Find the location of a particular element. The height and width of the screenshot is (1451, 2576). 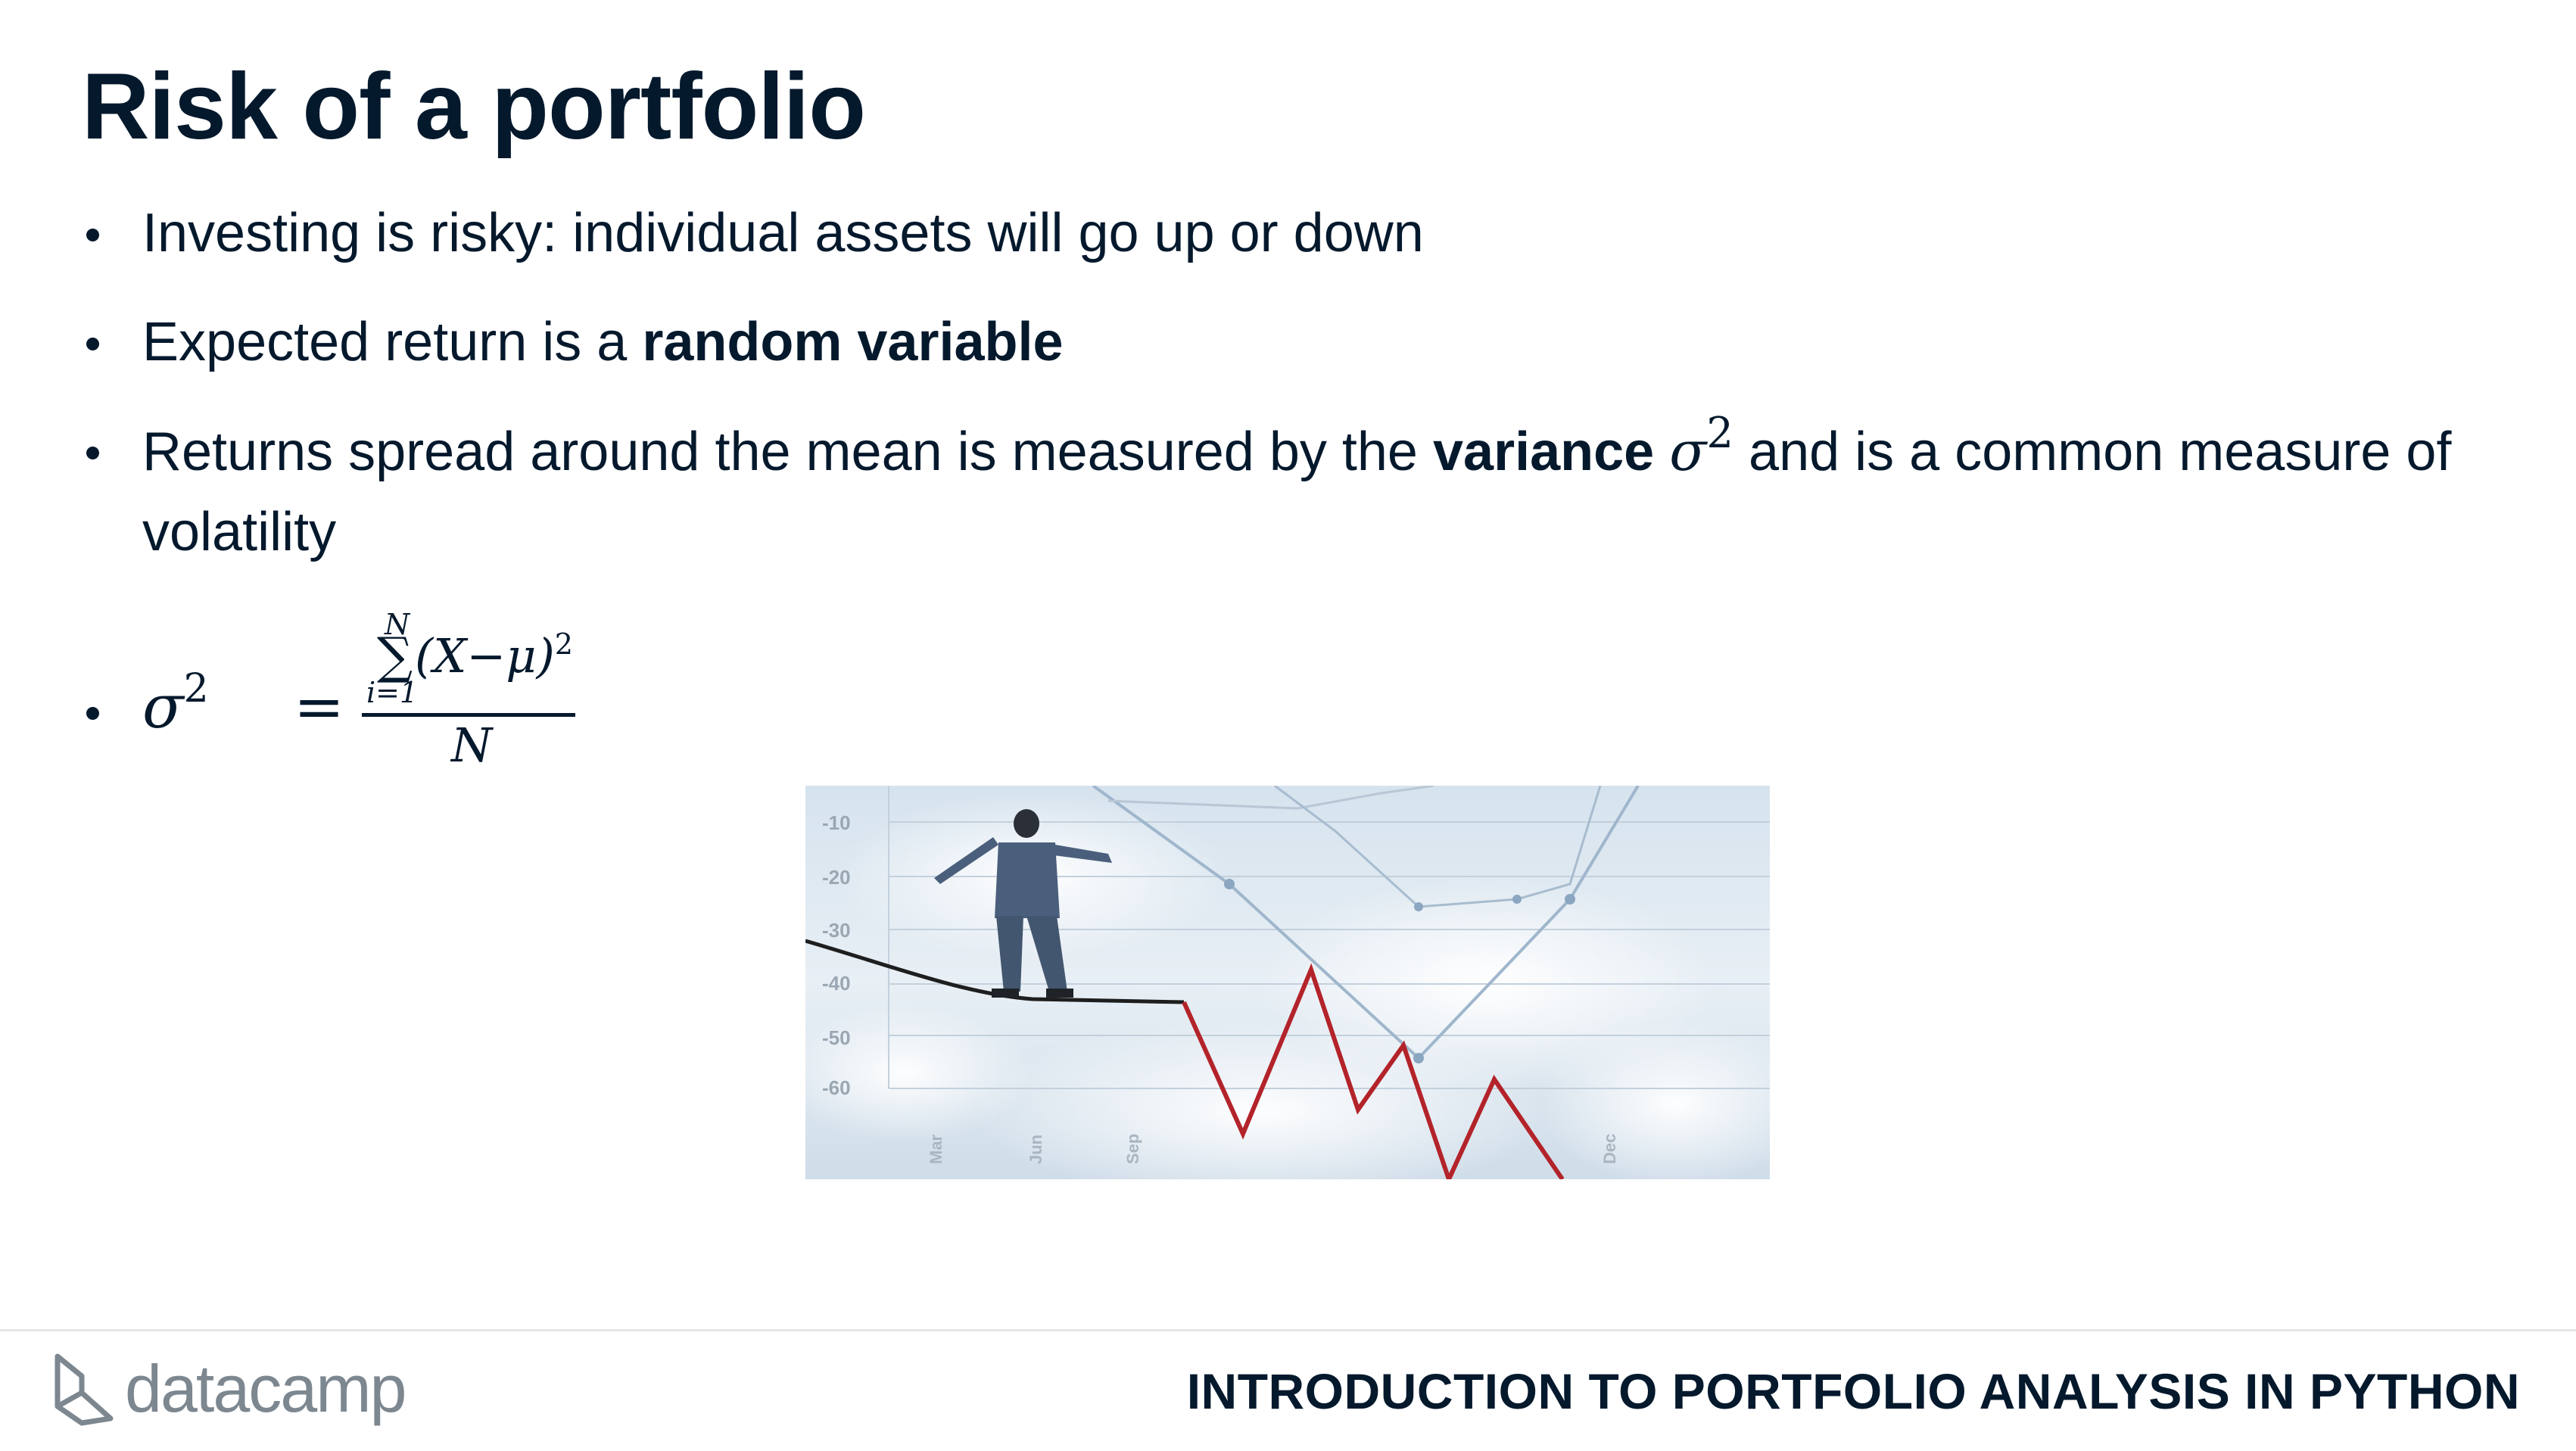

summation-symbol: ∑ is located at coordinates (395, 656).